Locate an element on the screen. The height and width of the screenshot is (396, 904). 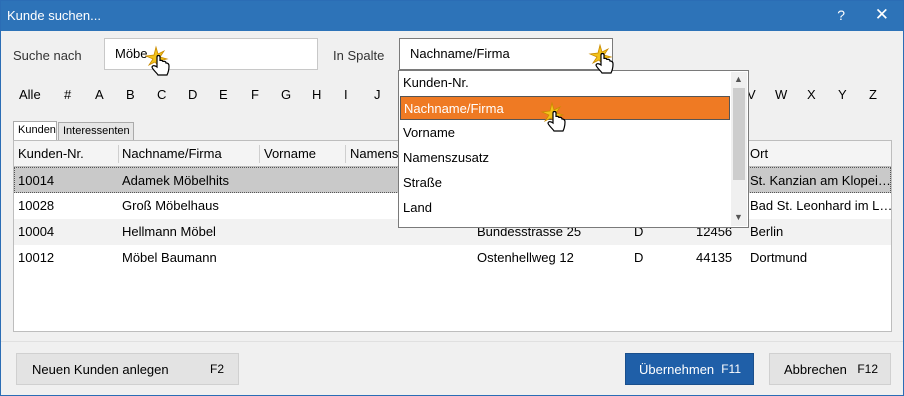
cell-nr: 10004 is located at coordinates (36, 231).